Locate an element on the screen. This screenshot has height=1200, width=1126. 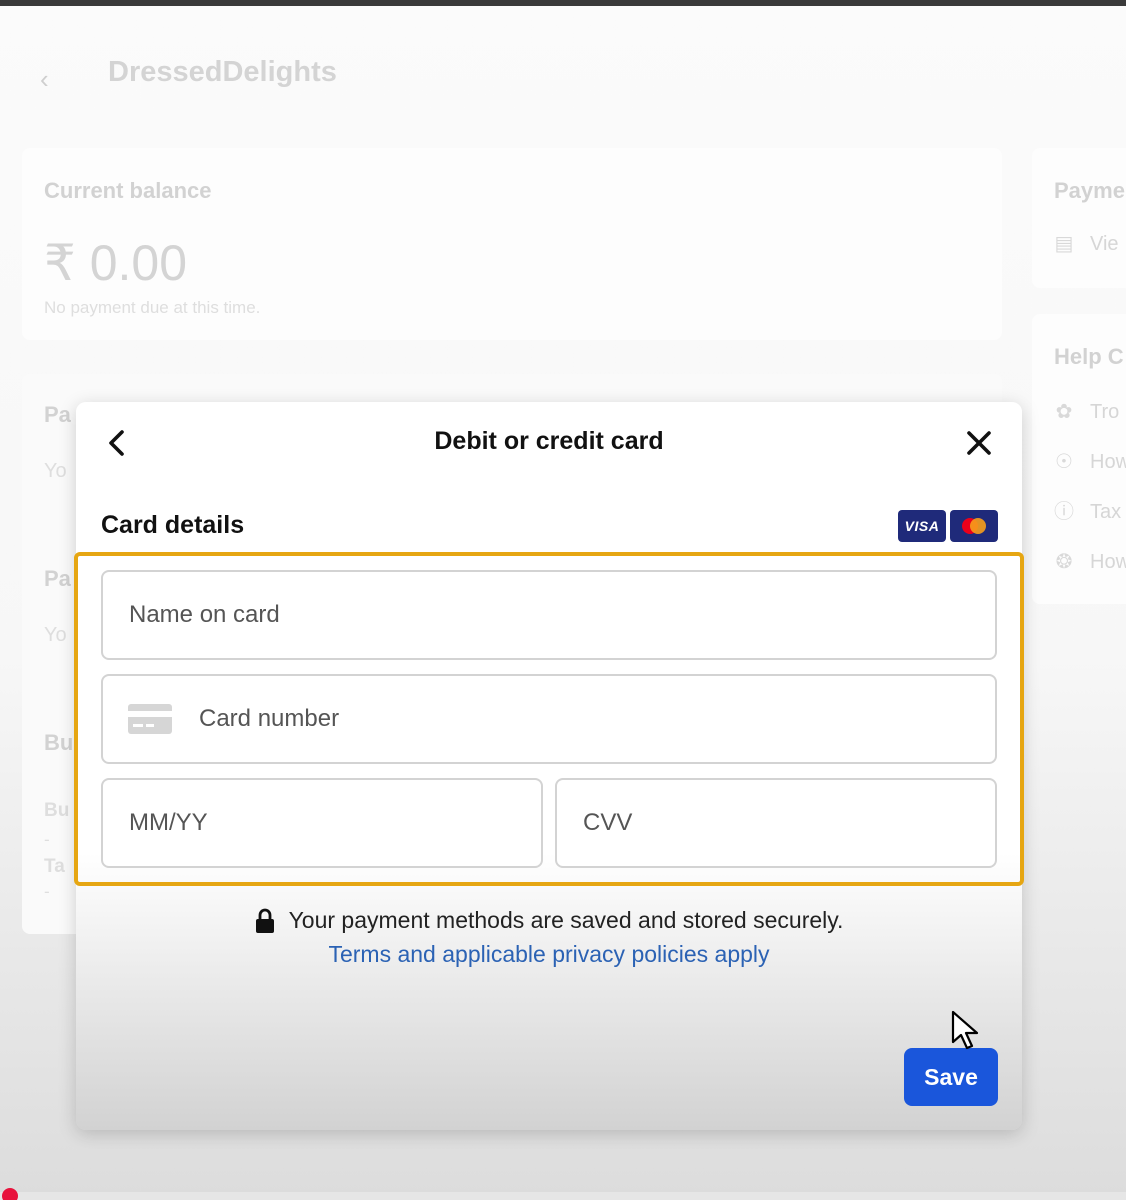
expiry-field: MM/YY is located at coordinates (322, 823).